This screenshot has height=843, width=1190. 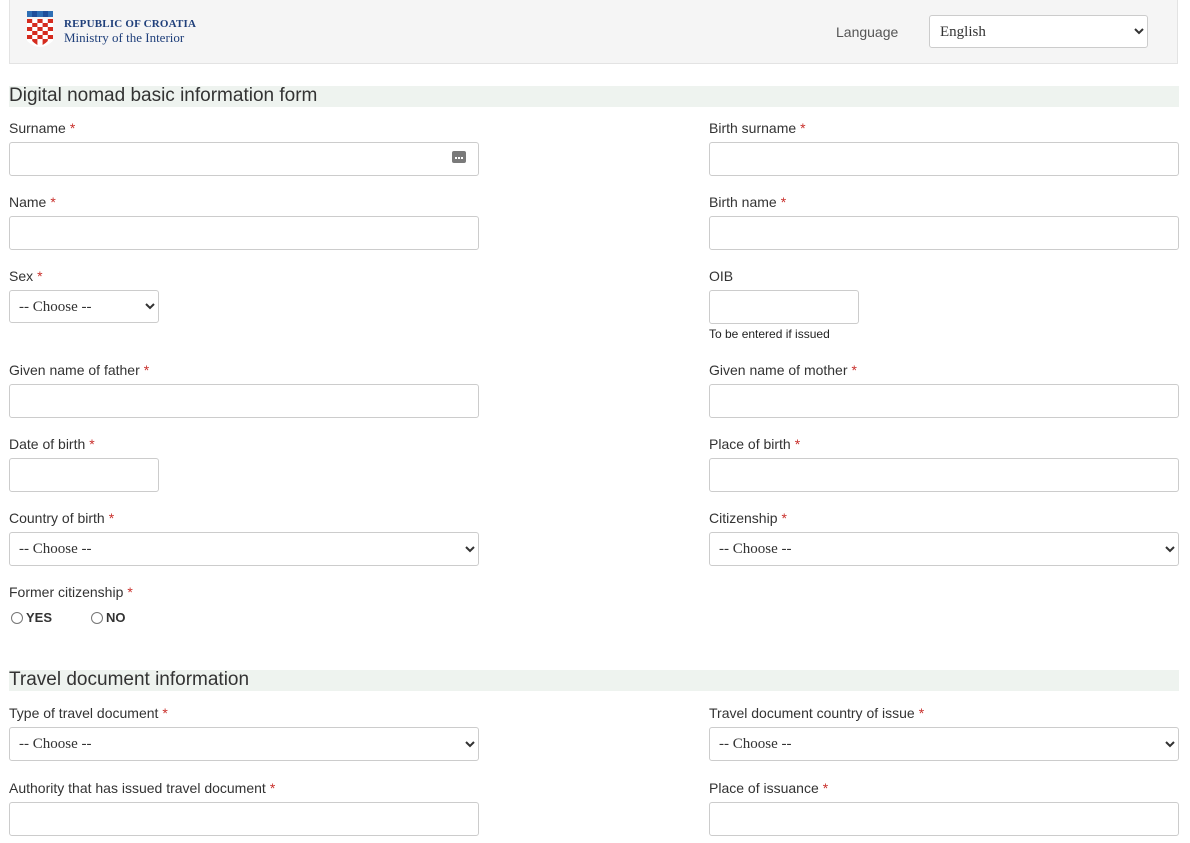 What do you see at coordinates (817, 713) in the screenshot?
I see `doc-country-label: Travel document country of issue *` at bounding box center [817, 713].